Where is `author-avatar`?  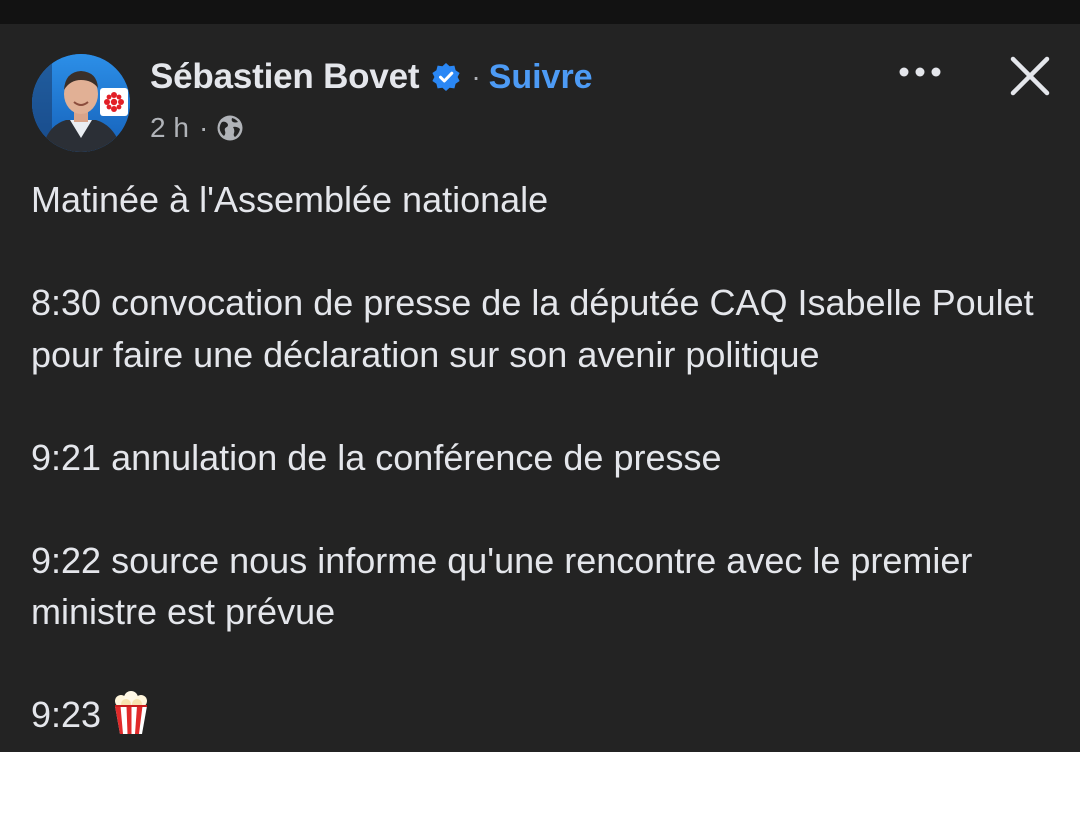
author-avatar is located at coordinates (81, 103).